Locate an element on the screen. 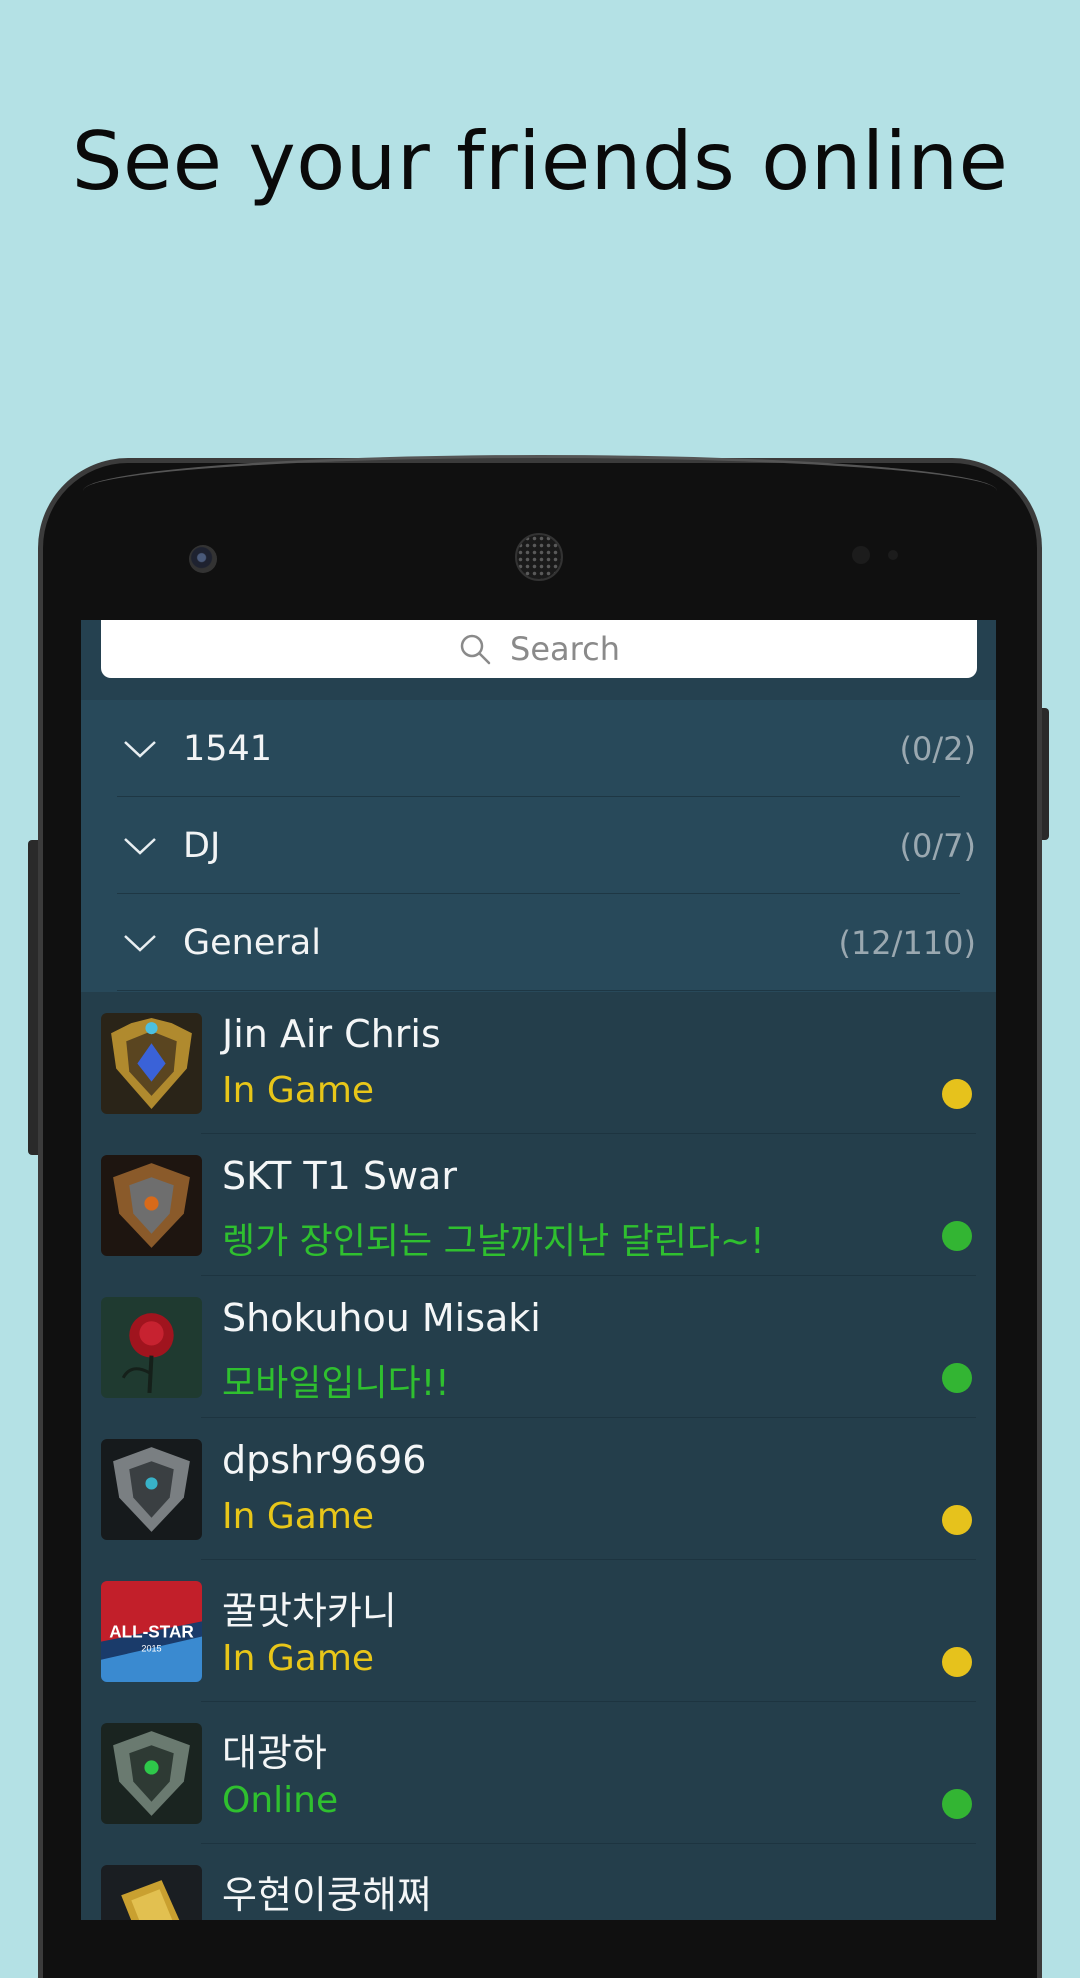 The image size is (1080, 1978). friend-row: Jin Air Chris In Game is located at coordinates (538, 1063).